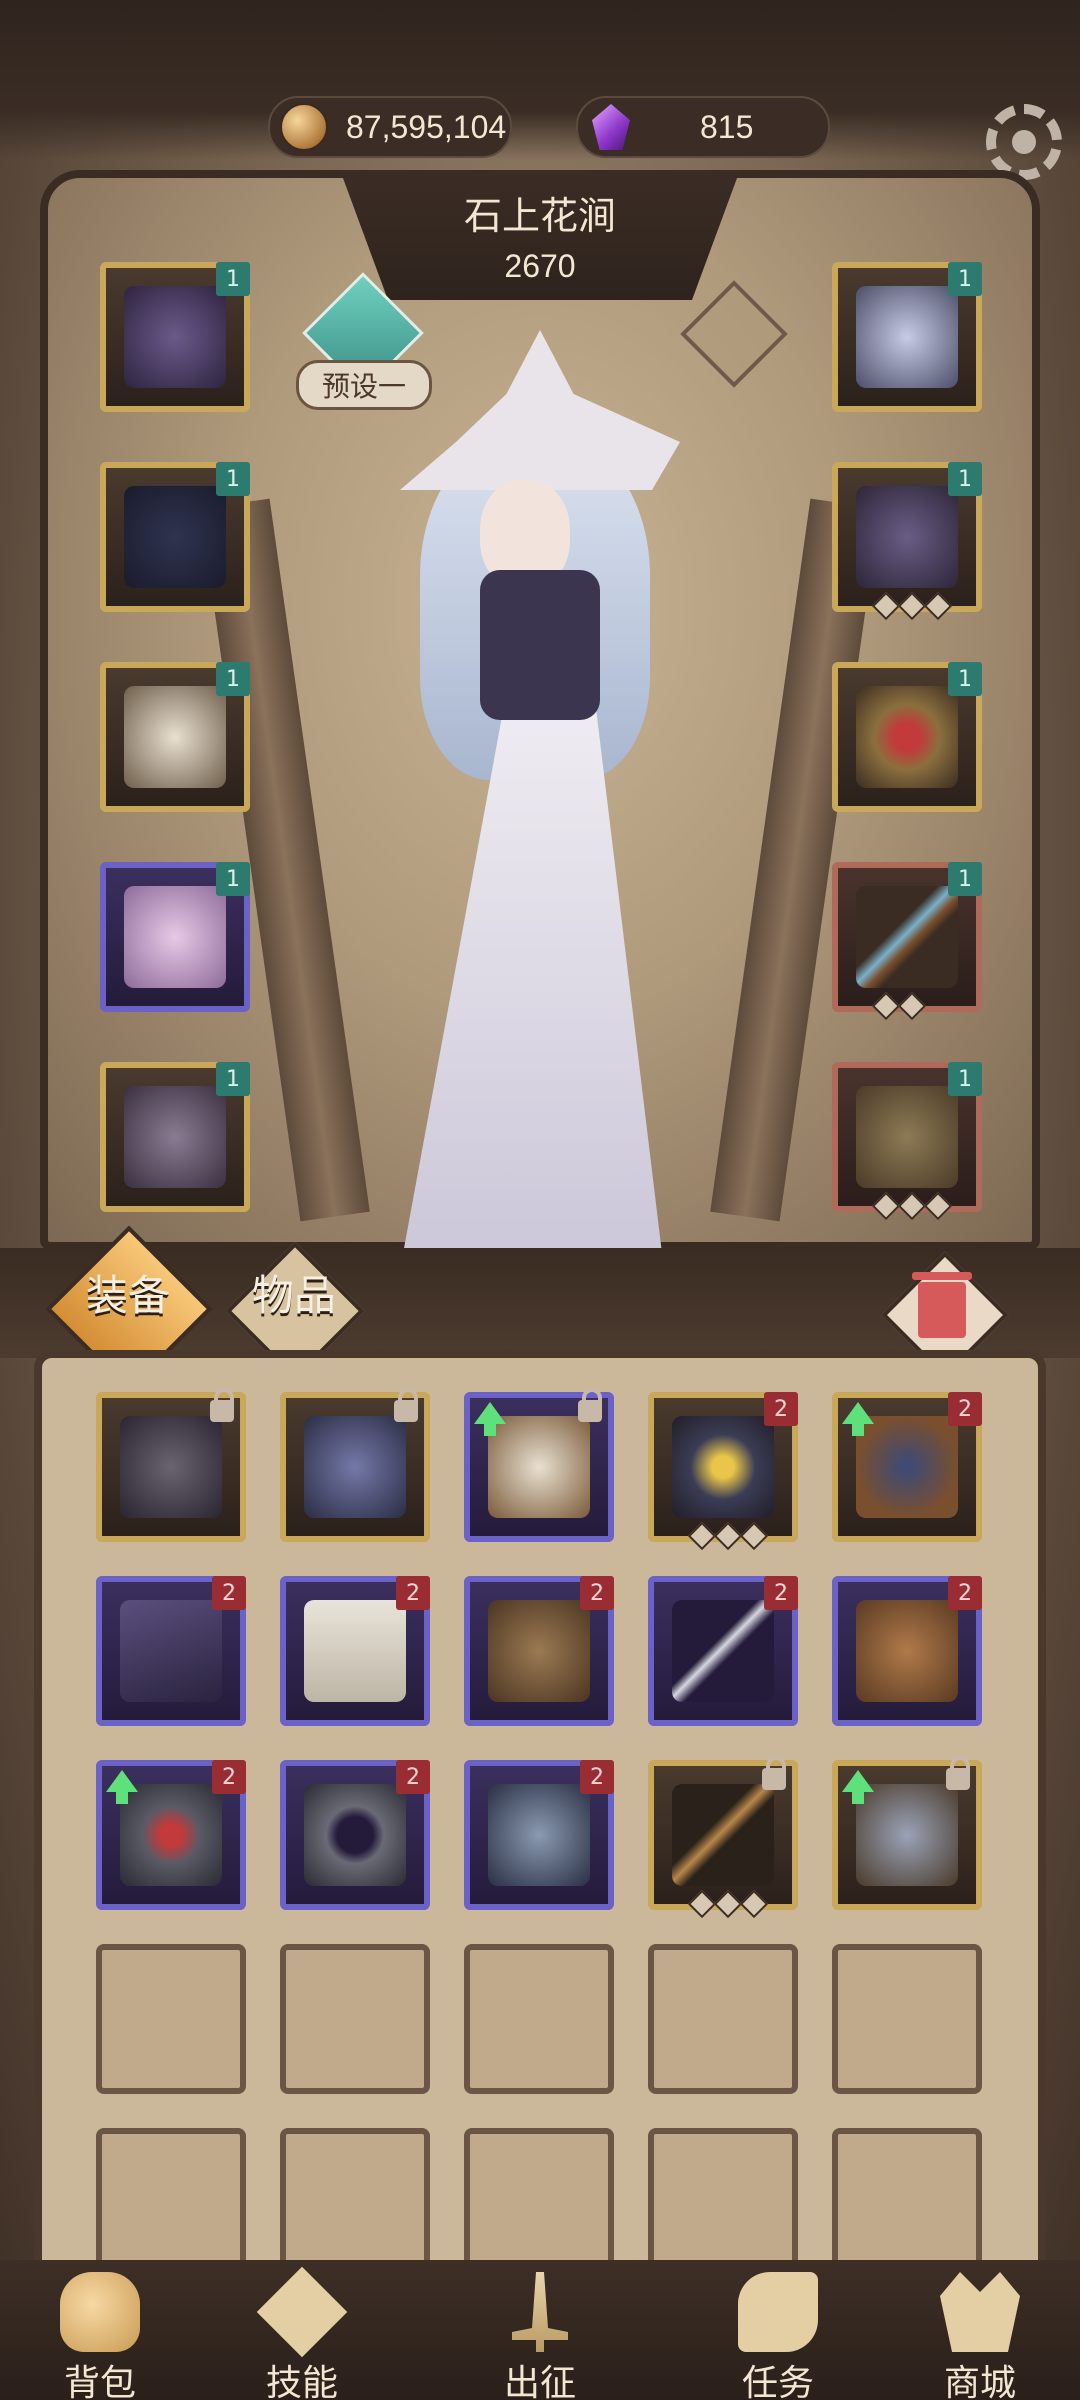  Describe the element at coordinates (907, 537) in the screenshot. I see `bracer-icon` at that location.